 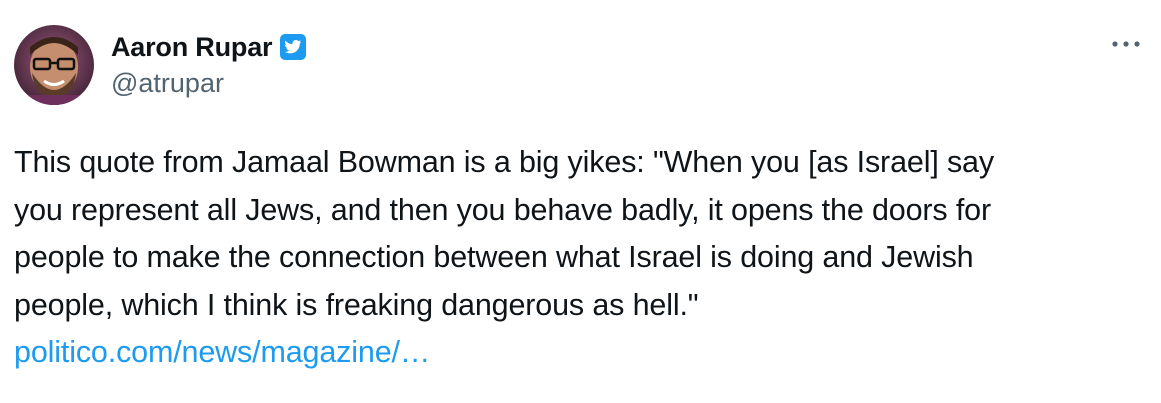 I want to click on author-block: Aaron Rupar @atrupar, so click(x=209, y=64).